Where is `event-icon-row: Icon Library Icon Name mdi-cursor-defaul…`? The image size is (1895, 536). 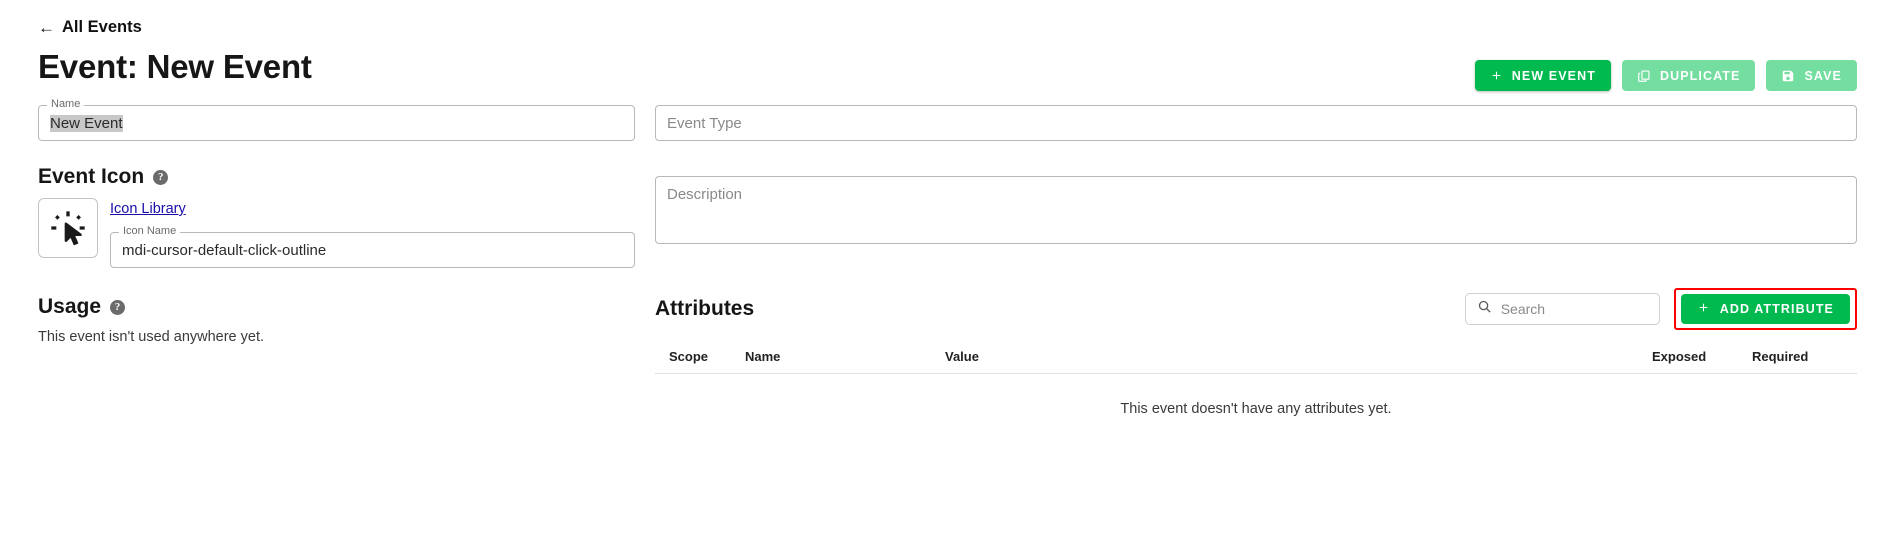 event-icon-row: Icon Library Icon Name mdi-cursor-defaul… is located at coordinates (336, 233).